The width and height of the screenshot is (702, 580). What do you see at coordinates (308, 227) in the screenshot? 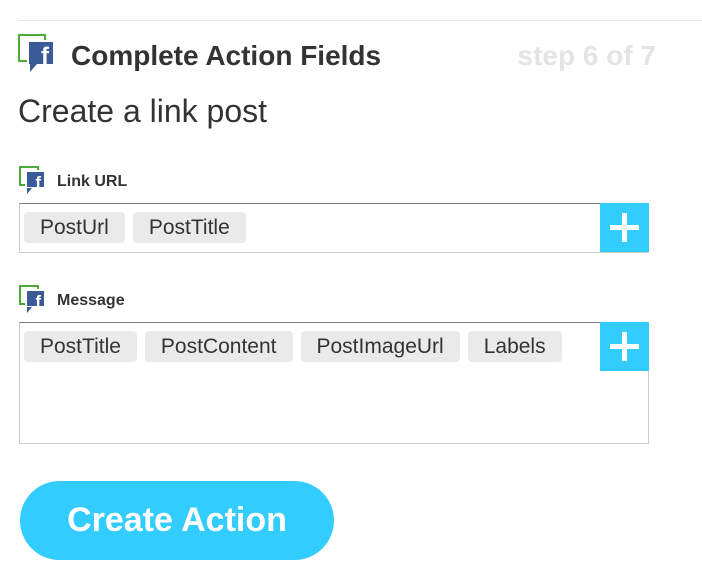
I see `link-url-ingredients: PostUrl PostTitle` at bounding box center [308, 227].